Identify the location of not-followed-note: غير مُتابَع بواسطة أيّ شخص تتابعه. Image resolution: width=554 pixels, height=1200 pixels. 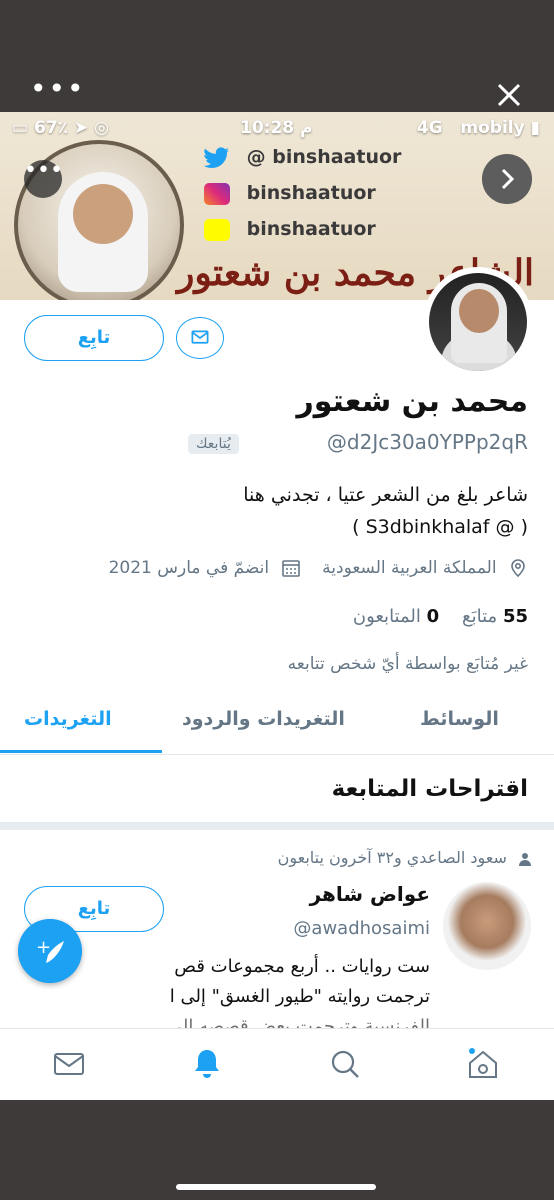
(407, 664).